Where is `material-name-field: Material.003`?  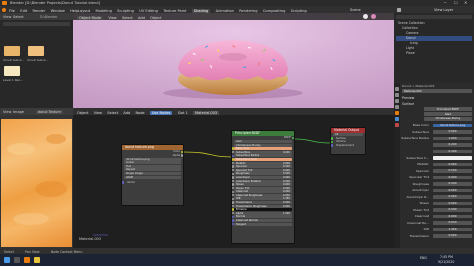
material-name-field: Material.003 is located at coordinates (437, 91).